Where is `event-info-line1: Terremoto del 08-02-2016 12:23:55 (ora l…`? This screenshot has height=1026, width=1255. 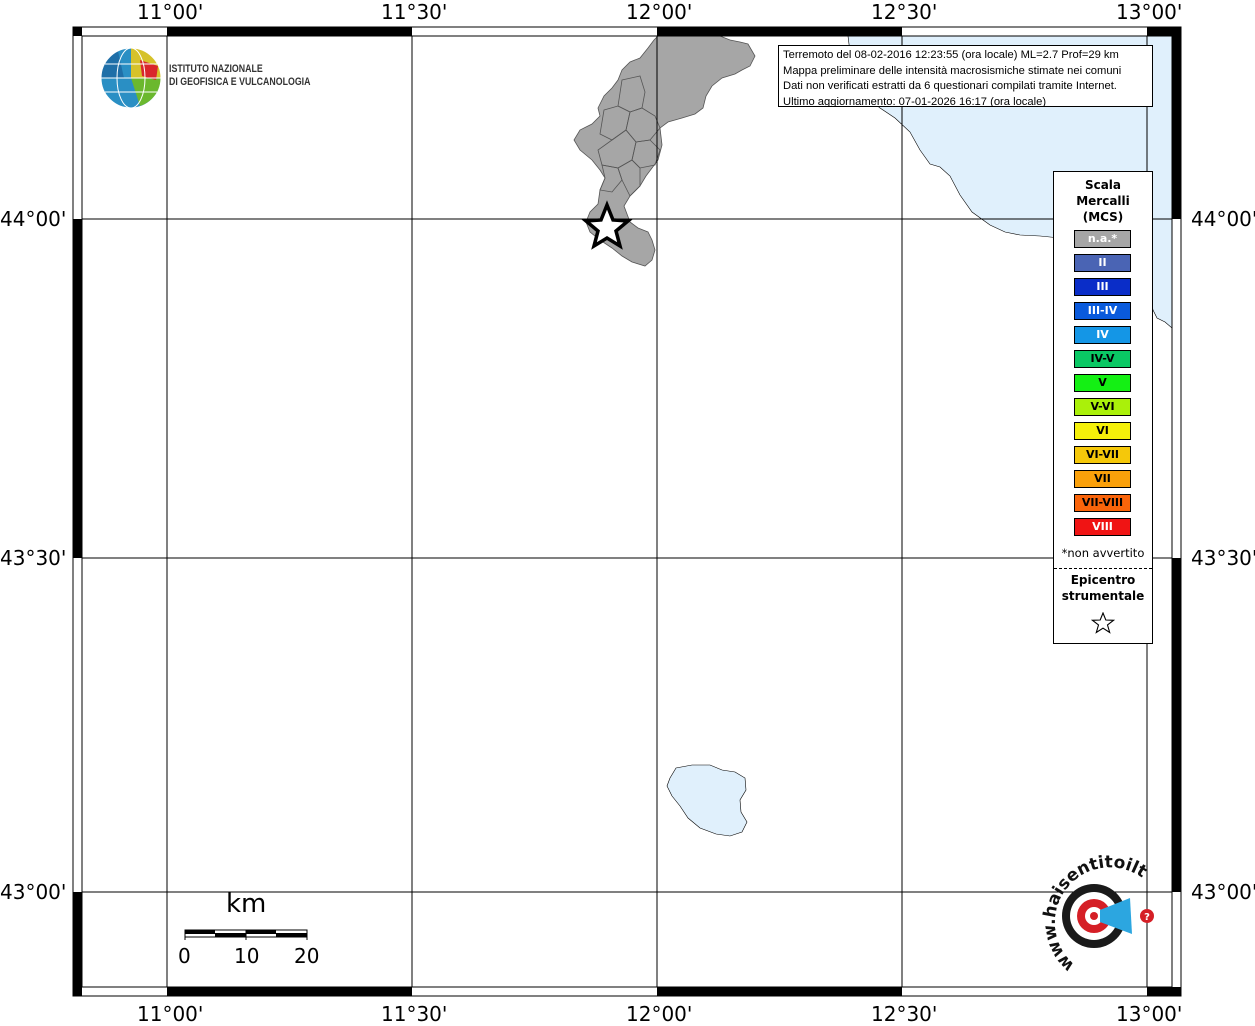
event-info-line1: Terremoto del 08-02-2016 12:23:55 (ora l… is located at coordinates (951, 55).